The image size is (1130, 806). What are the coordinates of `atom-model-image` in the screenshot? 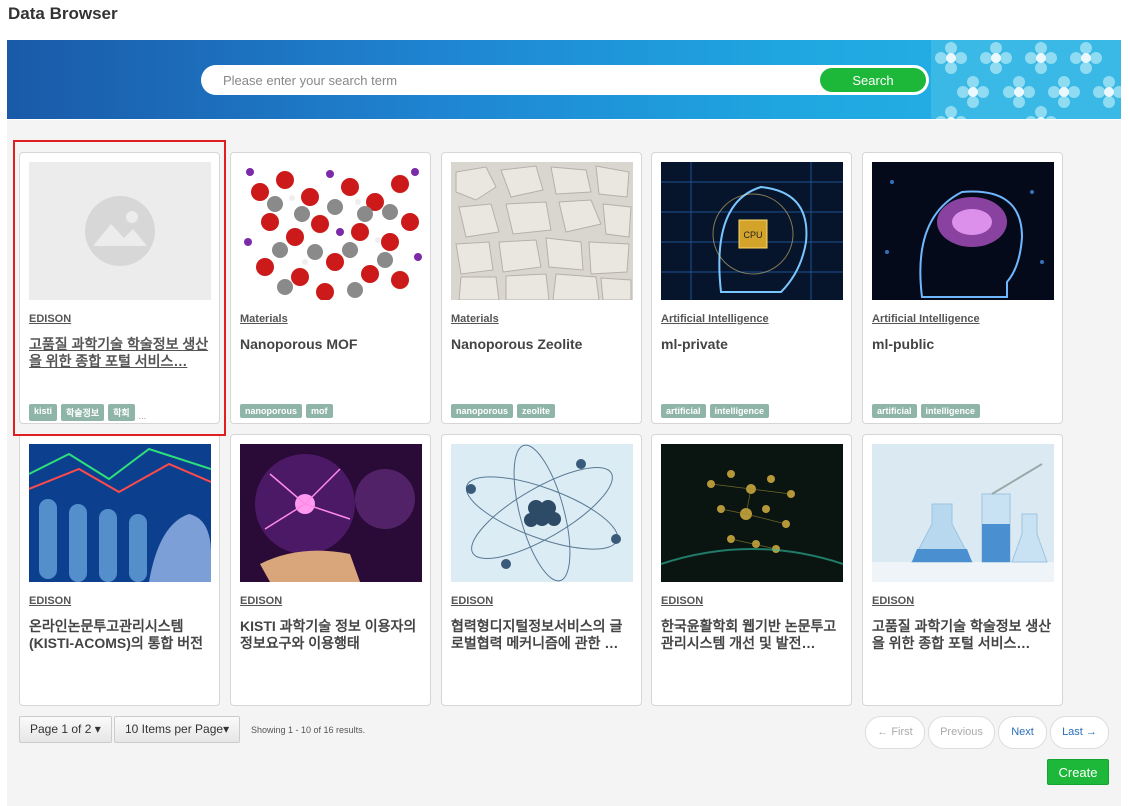 It's located at (542, 513).